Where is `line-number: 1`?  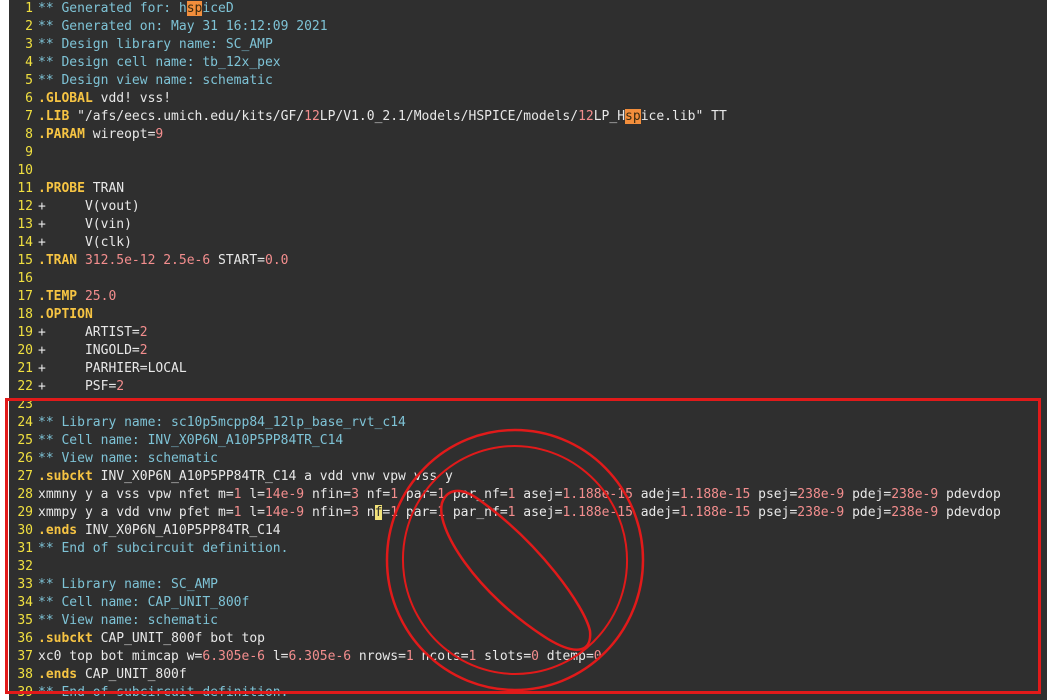
line-number: 1 is located at coordinates (29, 8).